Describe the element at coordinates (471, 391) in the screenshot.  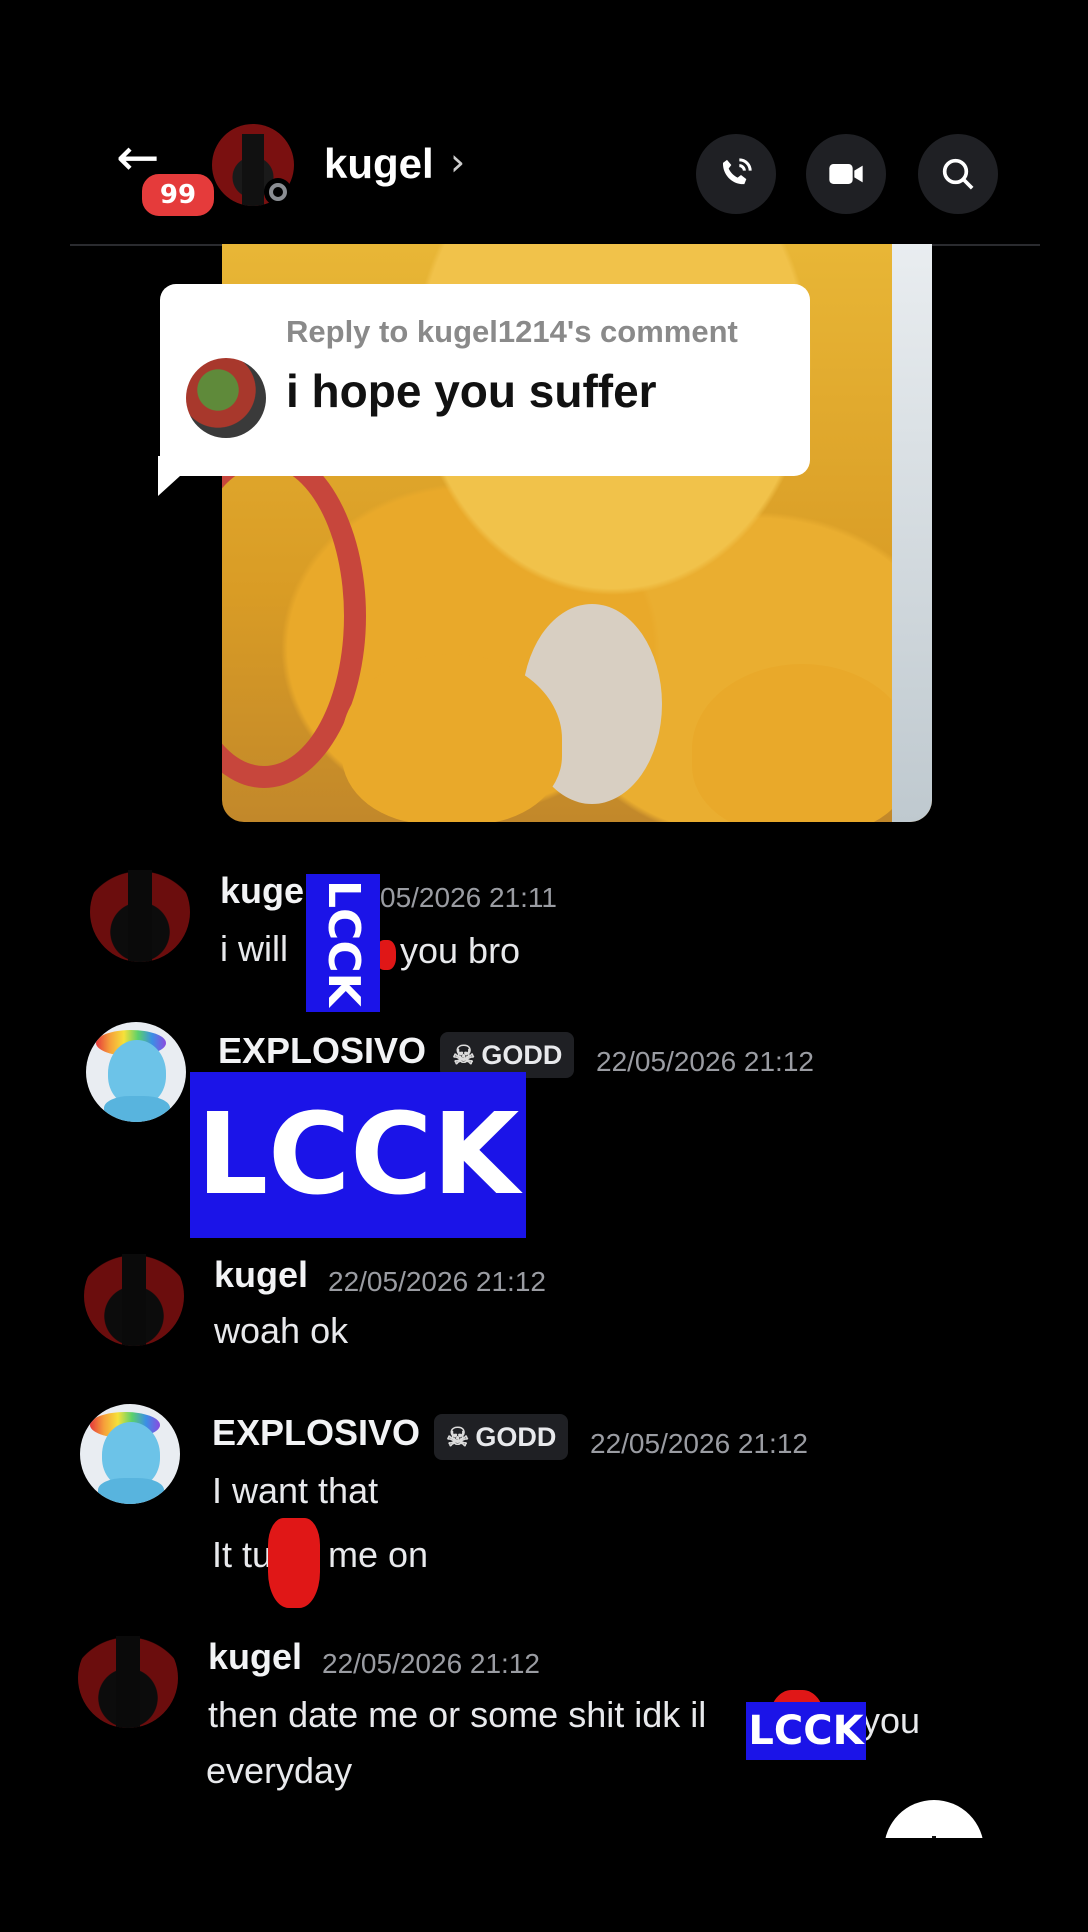
I see `reply-comment-text: i hope you suffer` at that location.